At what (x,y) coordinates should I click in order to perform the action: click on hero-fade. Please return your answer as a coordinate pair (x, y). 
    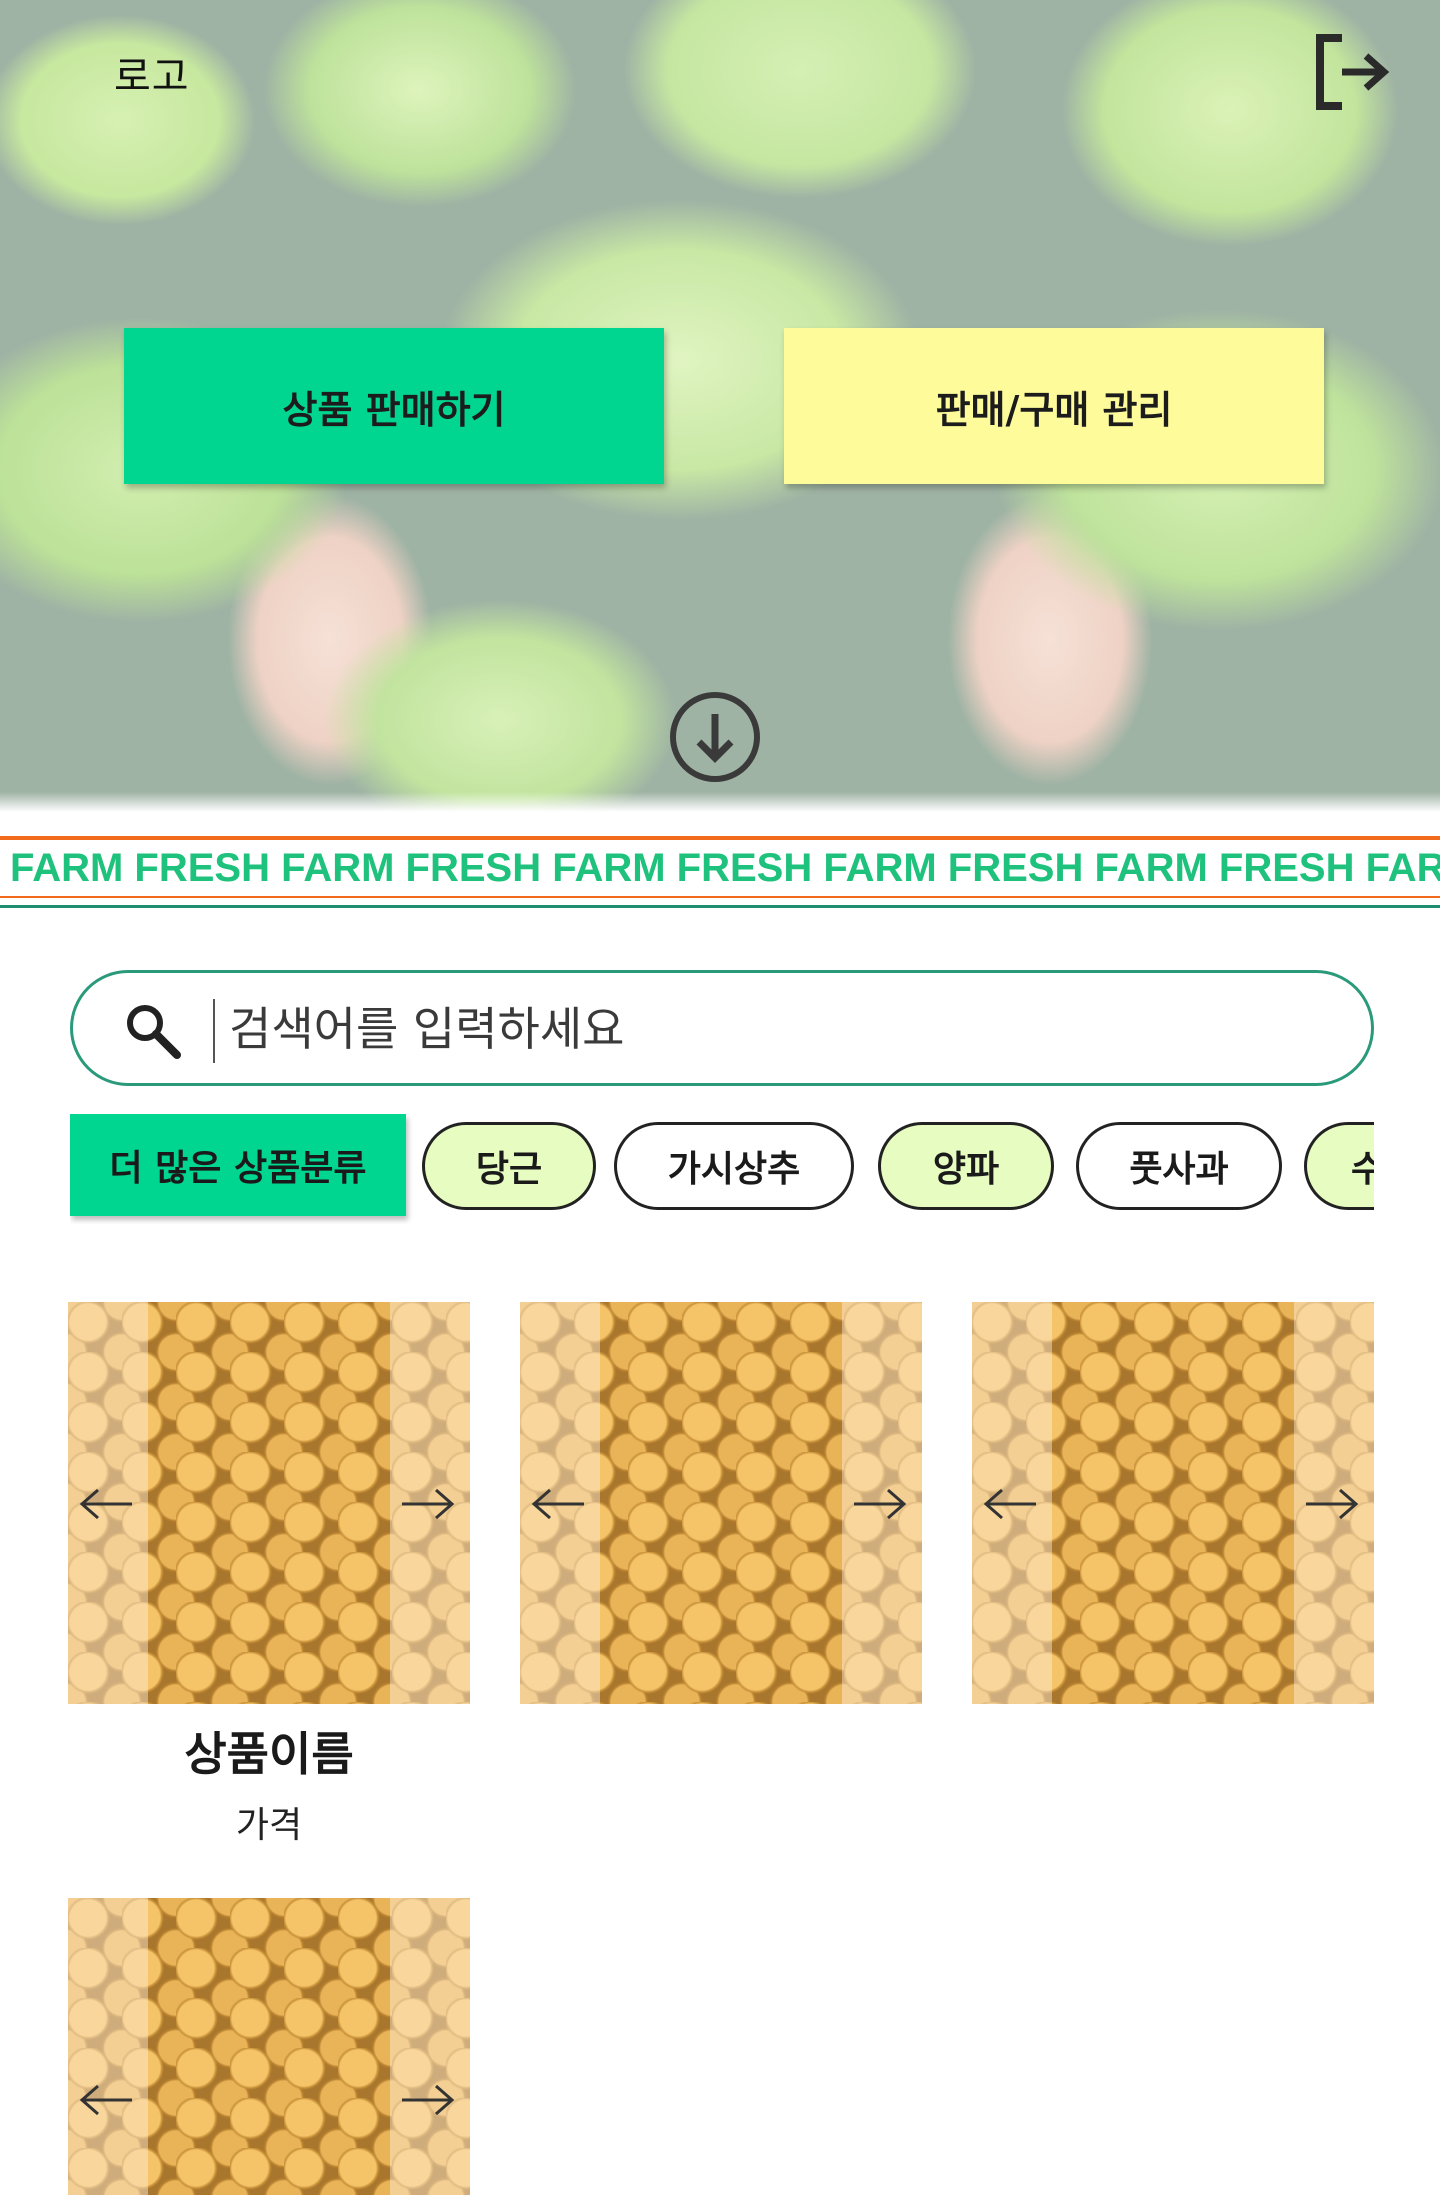
    Looking at the image, I should click on (720, 802).